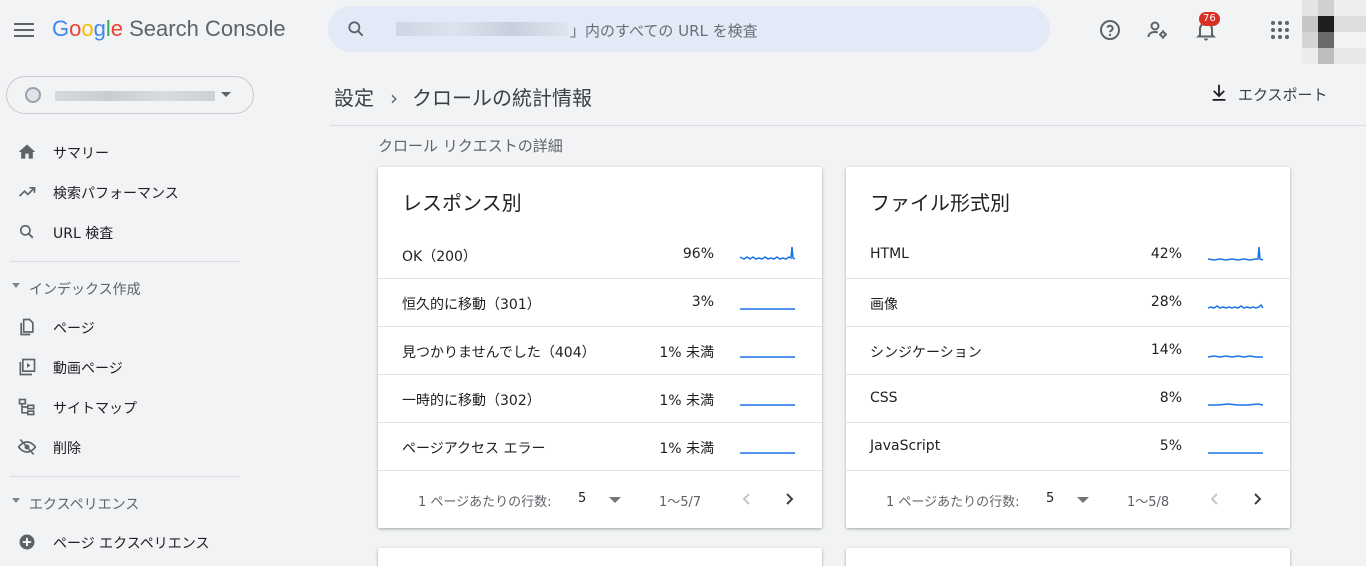 Image resolution: width=1366 pixels, height=566 pixels. What do you see at coordinates (131, 192) in the screenshot?
I see `sidebar-item-performance: 検索パフォーマンス` at bounding box center [131, 192].